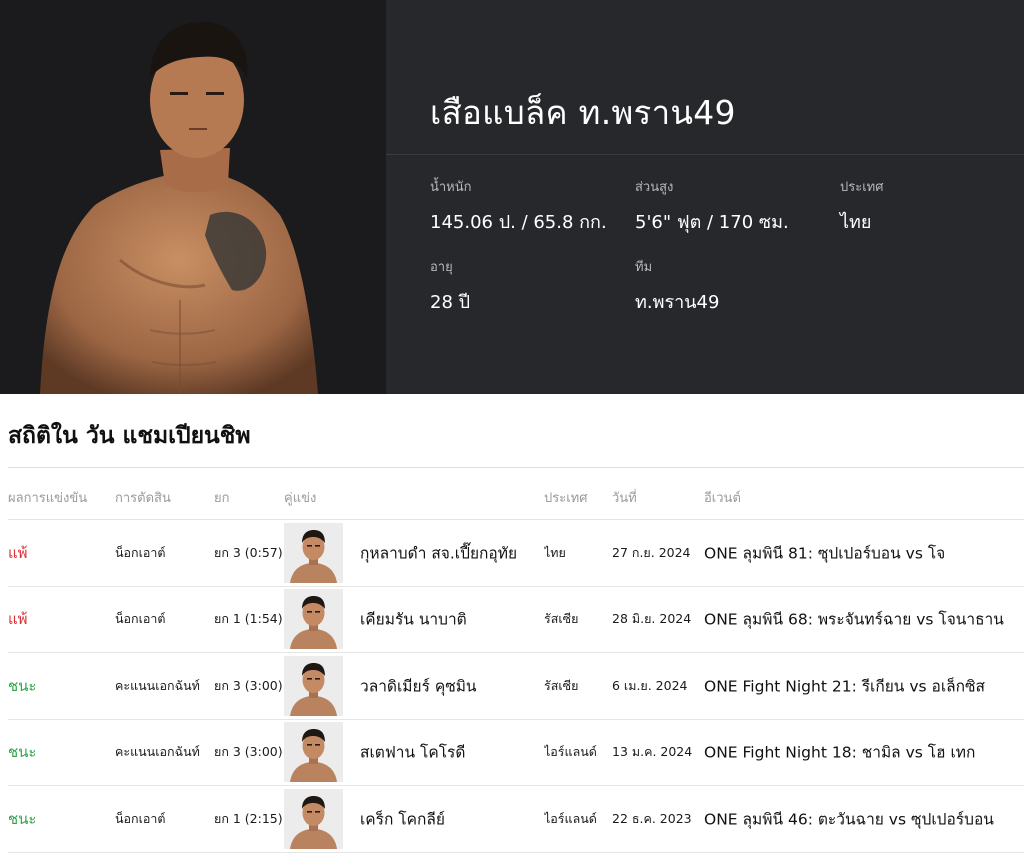 The image size is (1024, 856). Describe the element at coordinates (644, 267) in the screenshot. I see `stat-team-label: ทีม` at that location.